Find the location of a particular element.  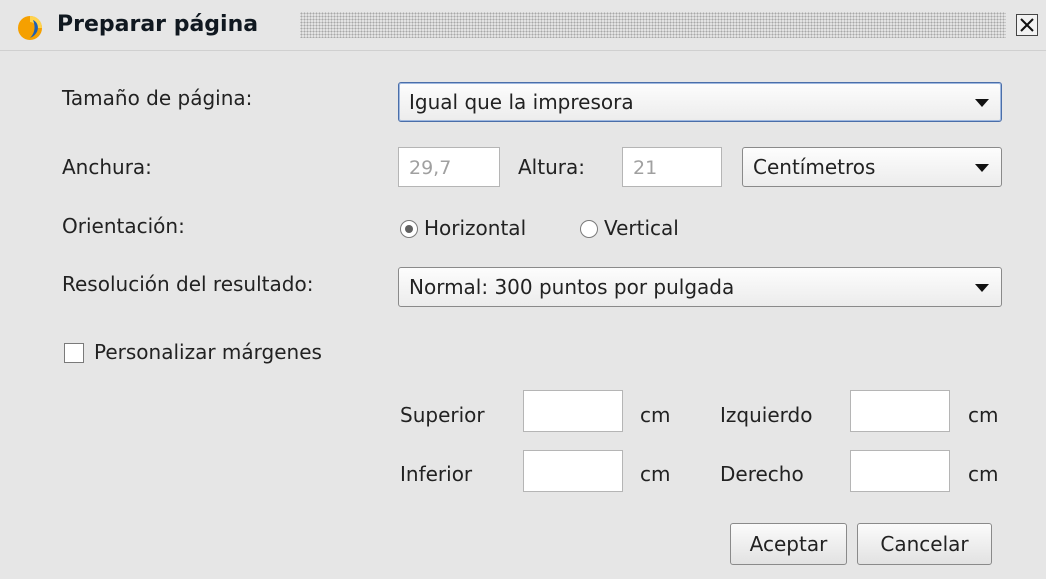

margin-left-unit: cm is located at coordinates (983, 415).